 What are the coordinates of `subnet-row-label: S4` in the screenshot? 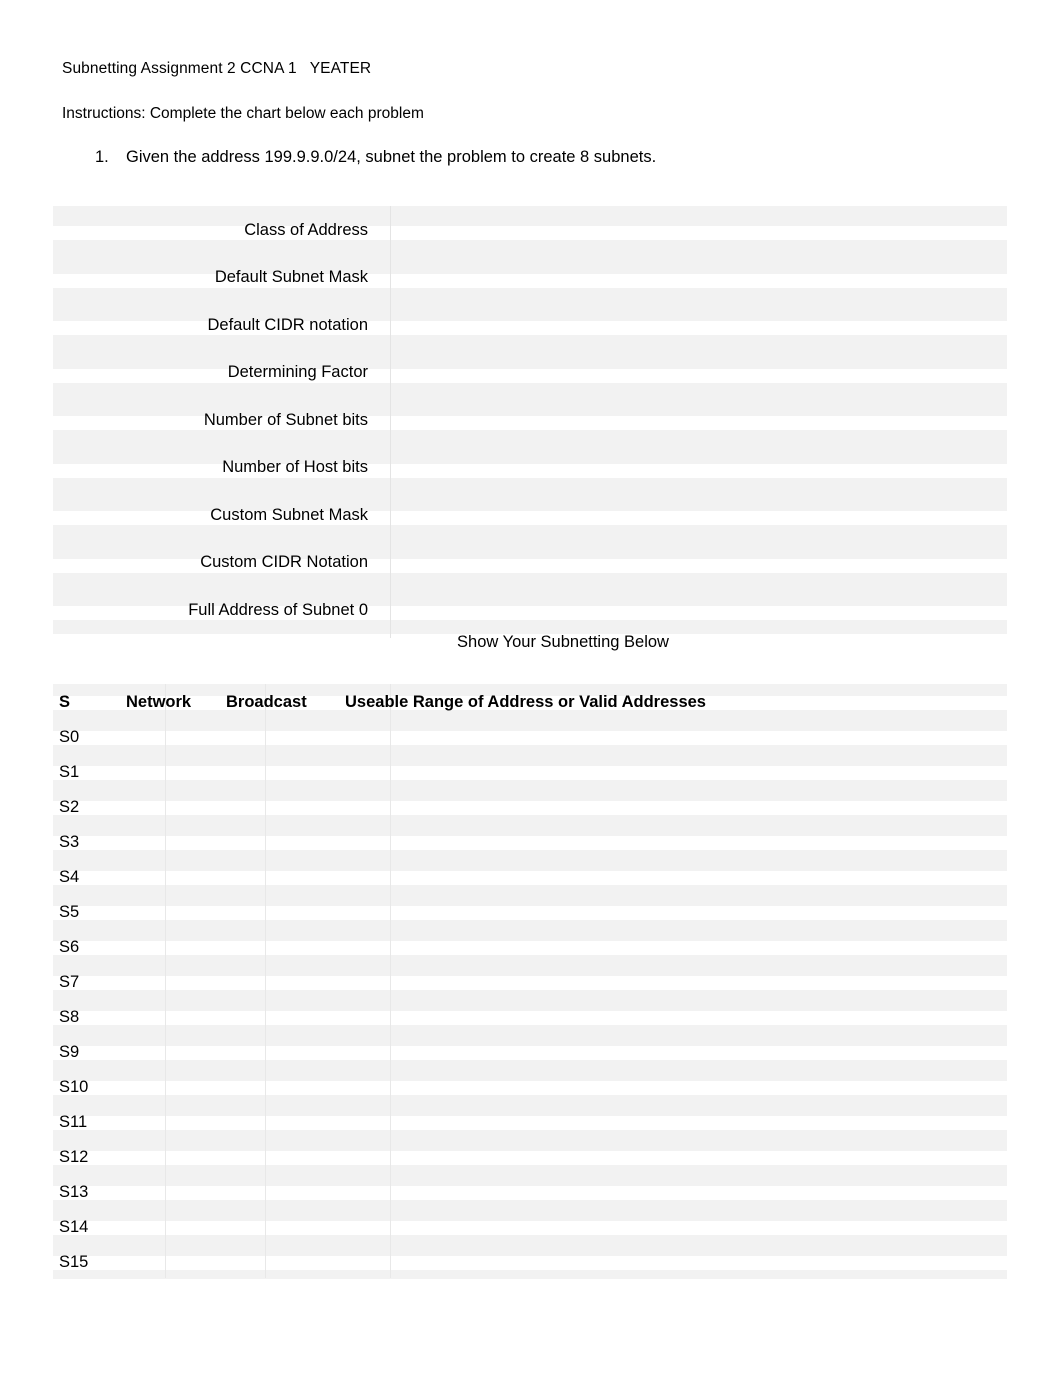 It's located at (69, 876).